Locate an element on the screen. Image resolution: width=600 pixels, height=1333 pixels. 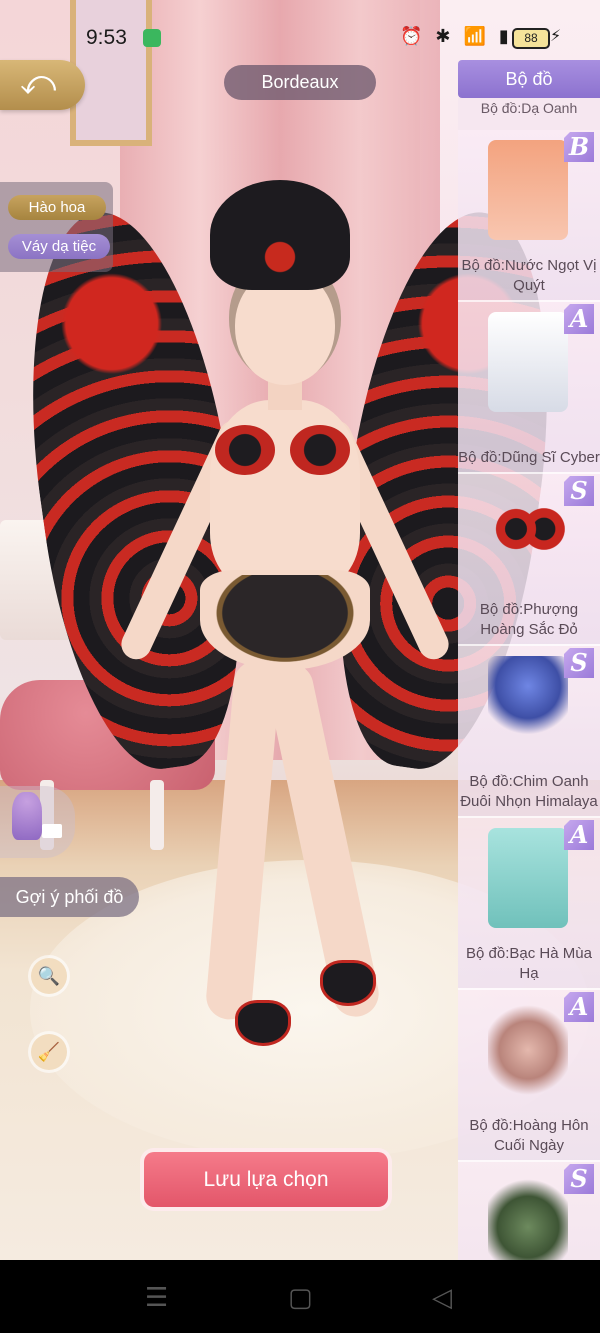
back-button: ⤺ is located at coordinates (42, 85).